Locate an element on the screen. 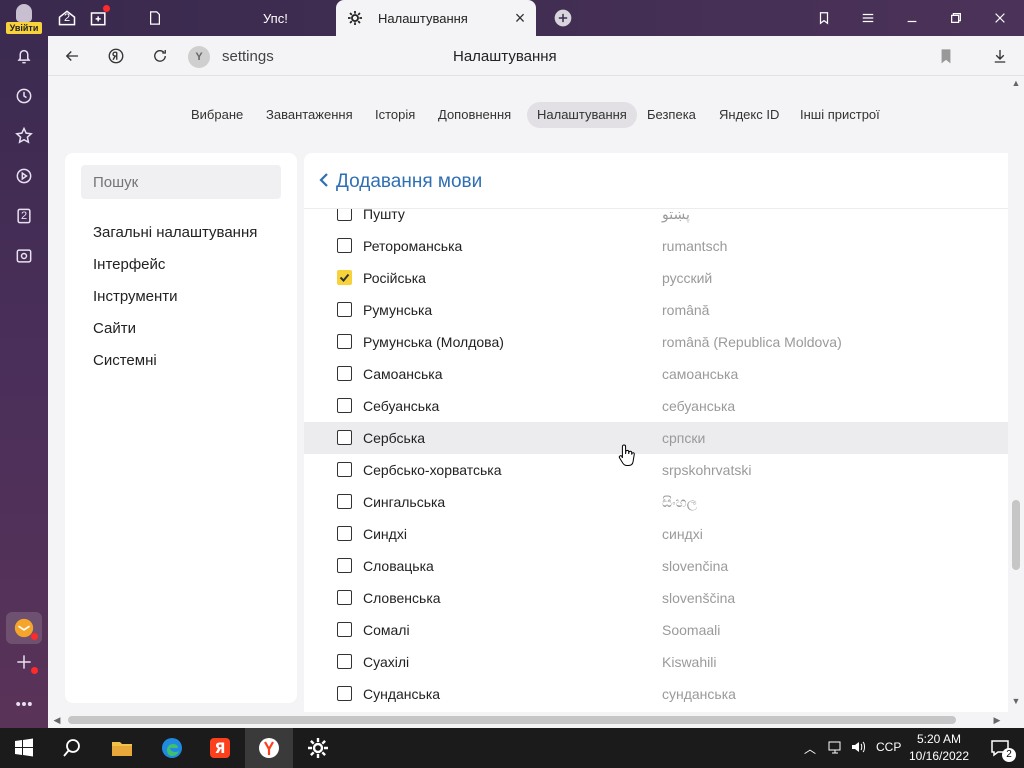 This screenshot has width=1024, height=768. language-row: Сомалі Soomaali is located at coordinates (656, 630).